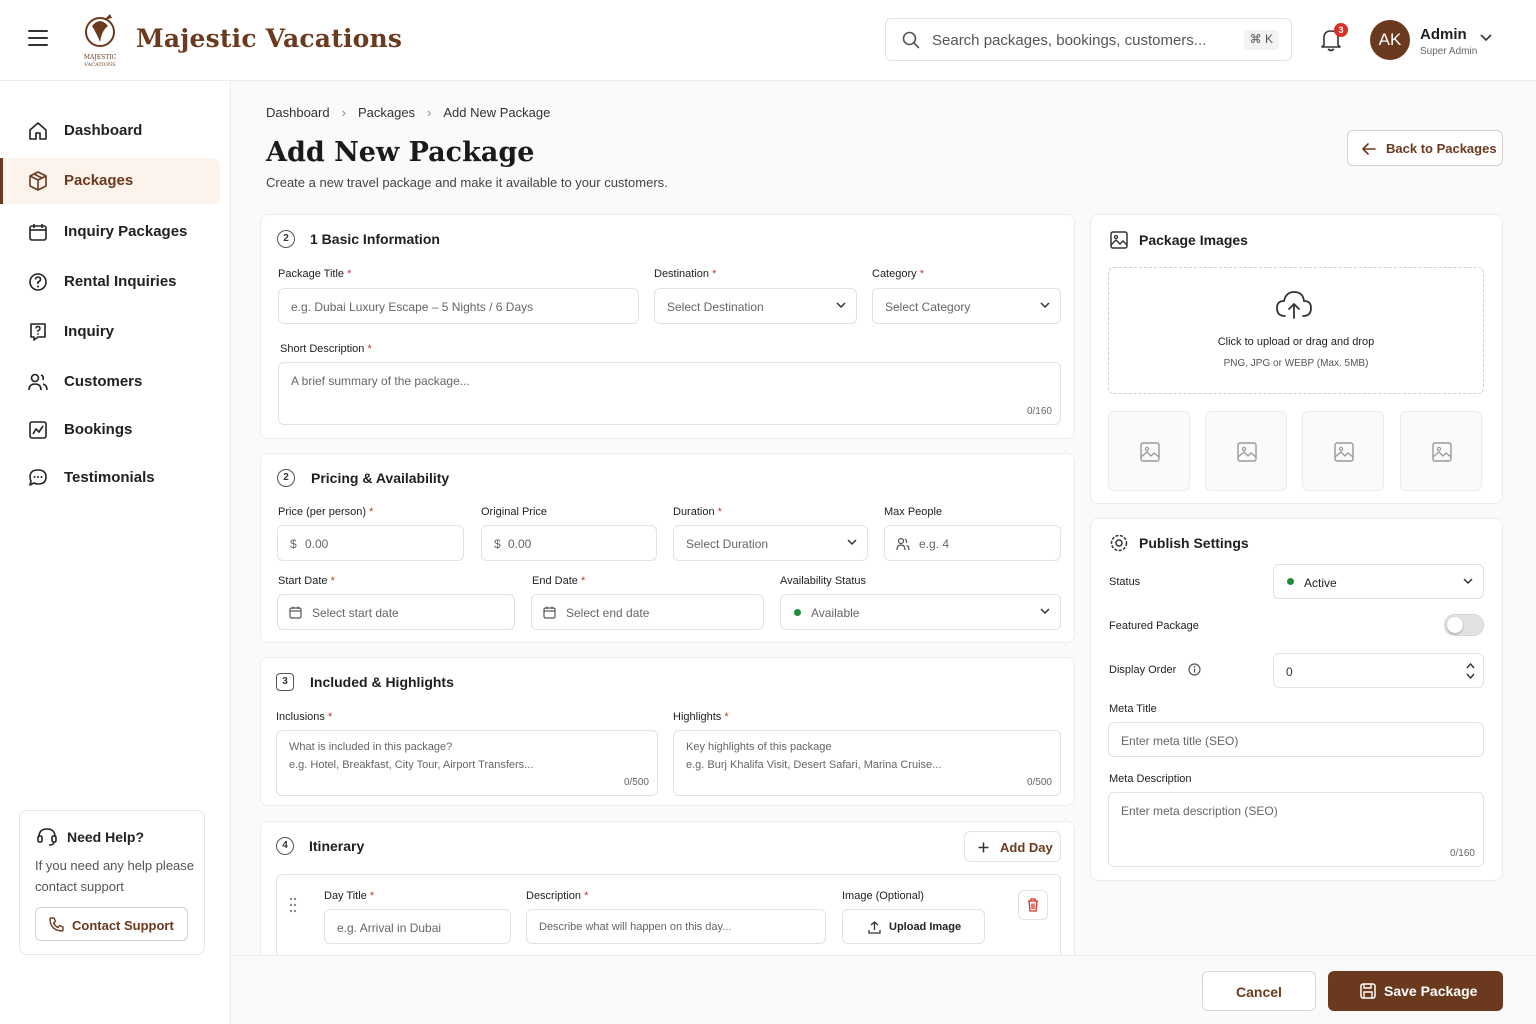 Image resolution: width=1536 pixels, height=1024 pixels. I want to click on short-description-label: Short Description *, so click(326, 349).